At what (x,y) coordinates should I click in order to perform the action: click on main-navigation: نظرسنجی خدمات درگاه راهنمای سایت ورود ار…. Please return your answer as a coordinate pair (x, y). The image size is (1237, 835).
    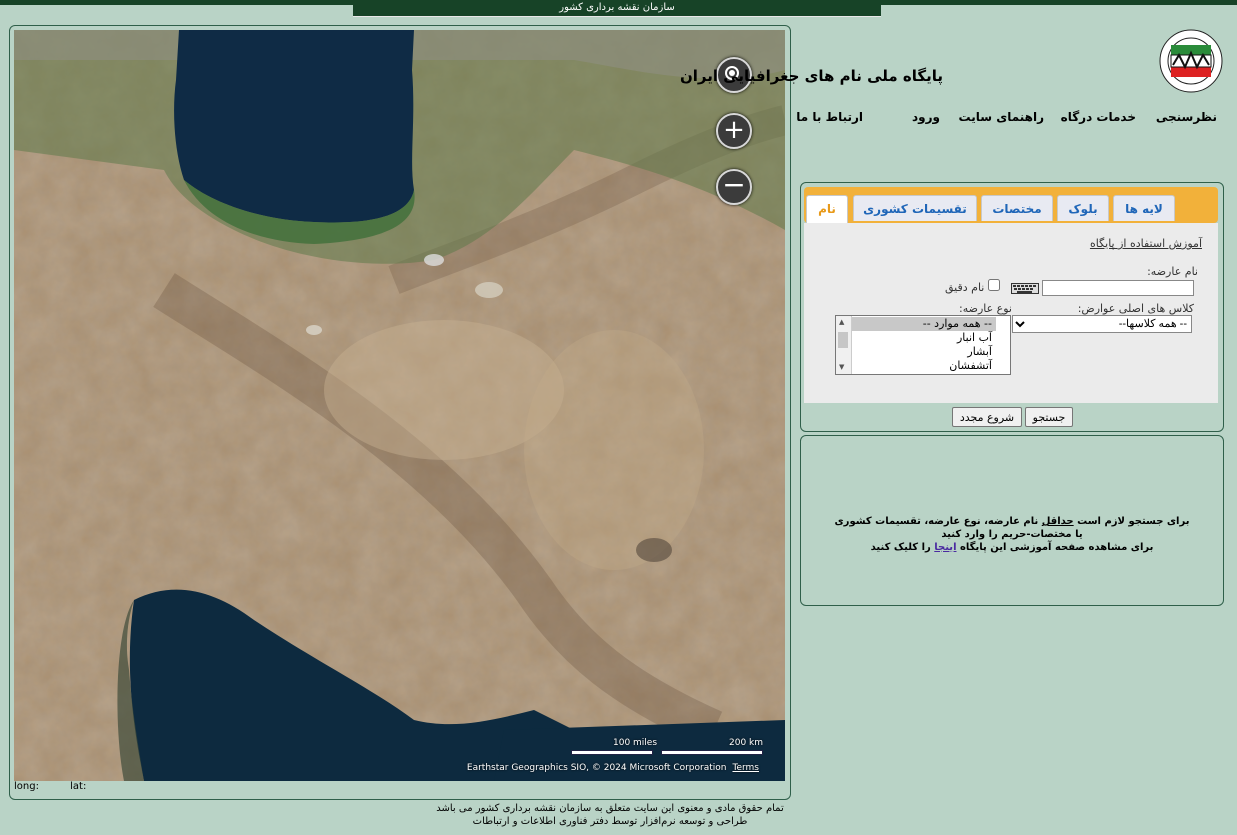
    Looking at the image, I should click on (1008, 119).